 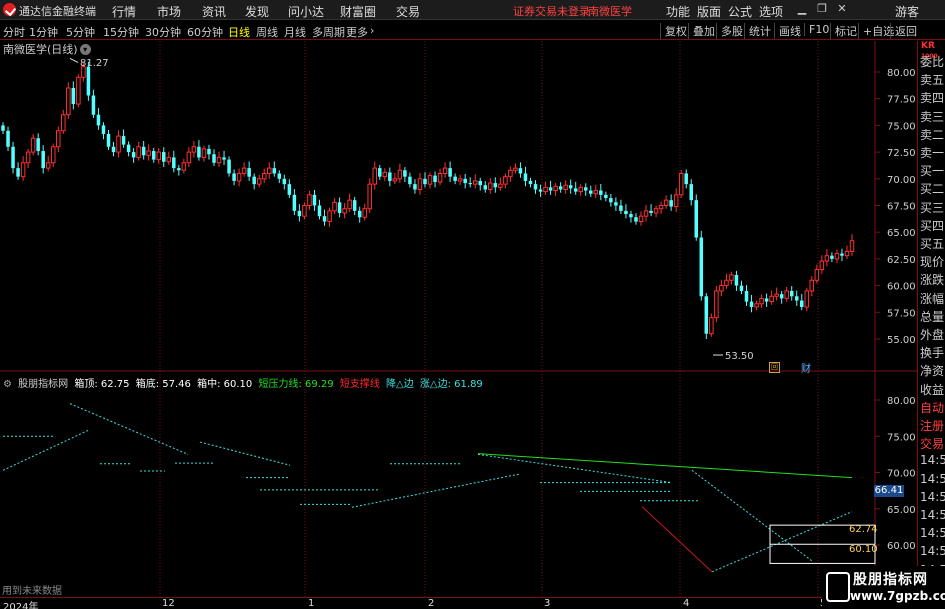 I want to click on quote-field-27: 14:56, so click(x=932, y=551).